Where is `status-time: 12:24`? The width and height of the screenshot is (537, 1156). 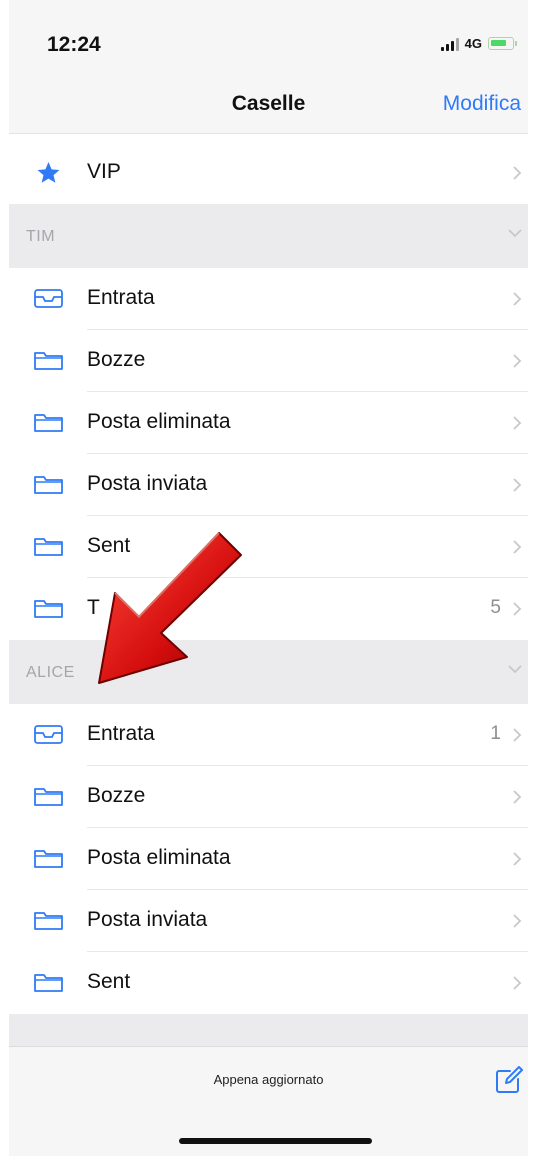
status-time: 12:24 is located at coordinates (74, 44).